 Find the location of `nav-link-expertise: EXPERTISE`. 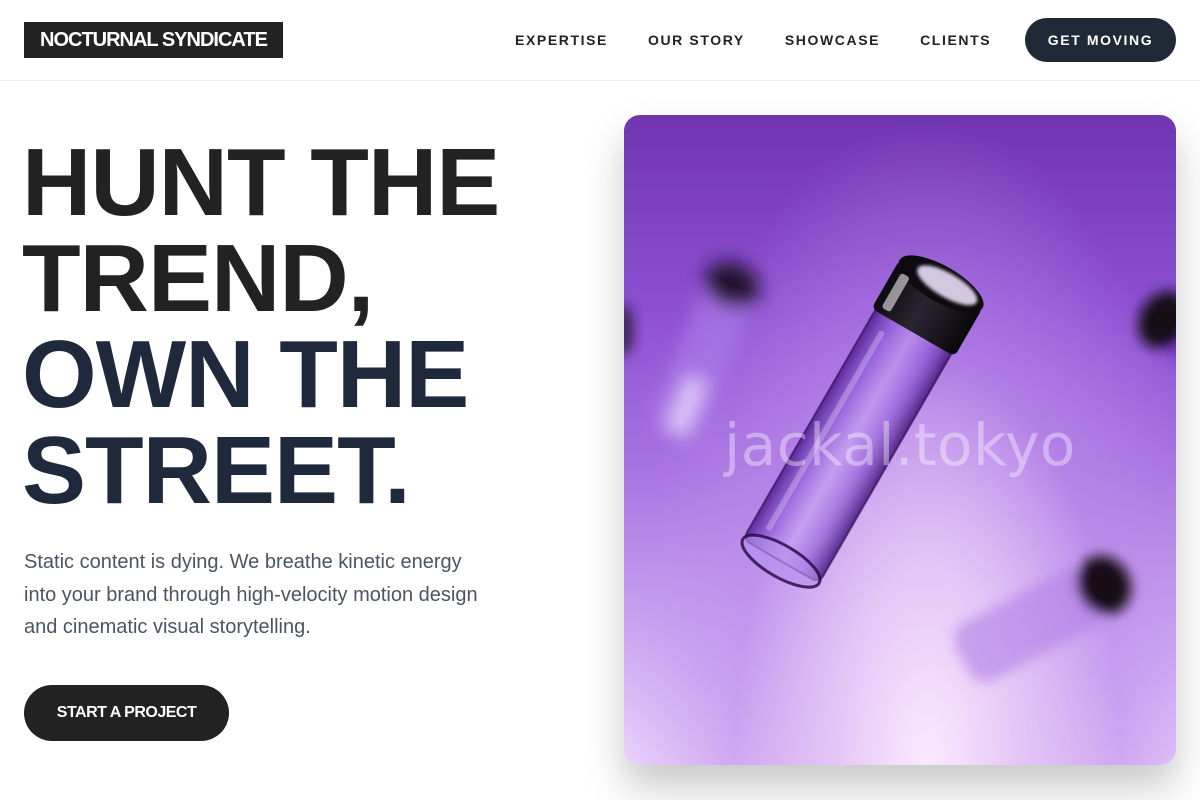

nav-link-expertise: EXPERTISE is located at coordinates (561, 40).